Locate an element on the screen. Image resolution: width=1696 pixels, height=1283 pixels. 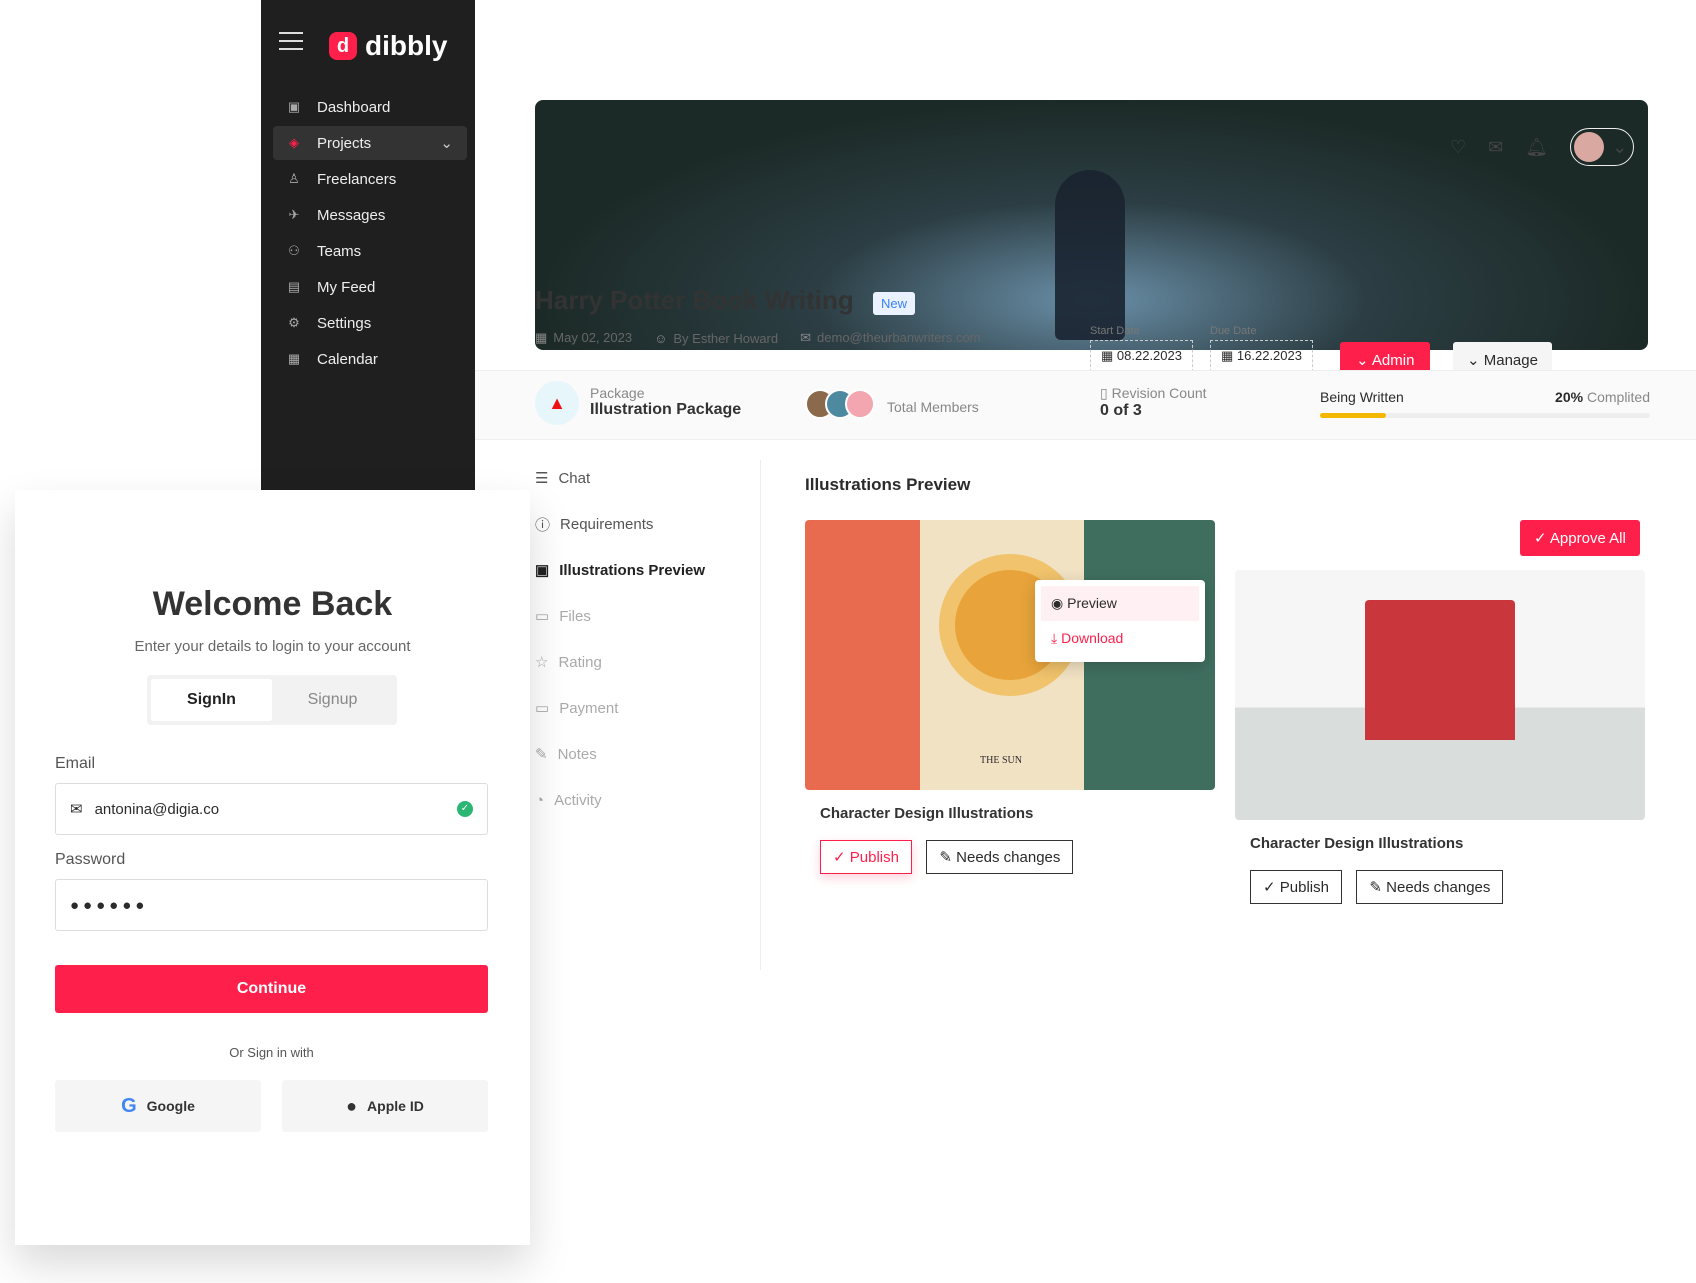
section-title: Illustrations Preview is located at coordinates (888, 484).